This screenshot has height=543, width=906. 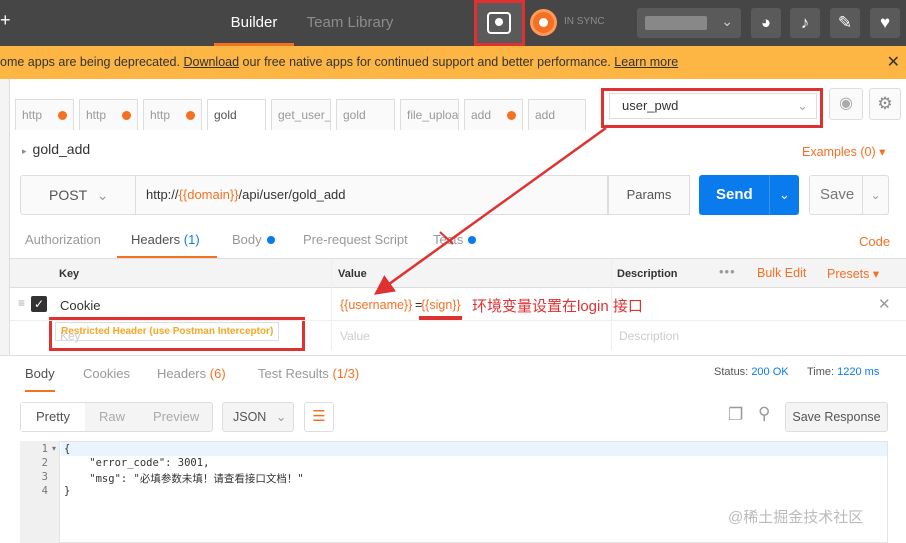 I want to click on url-prefix: http://, so click(x=162, y=194).